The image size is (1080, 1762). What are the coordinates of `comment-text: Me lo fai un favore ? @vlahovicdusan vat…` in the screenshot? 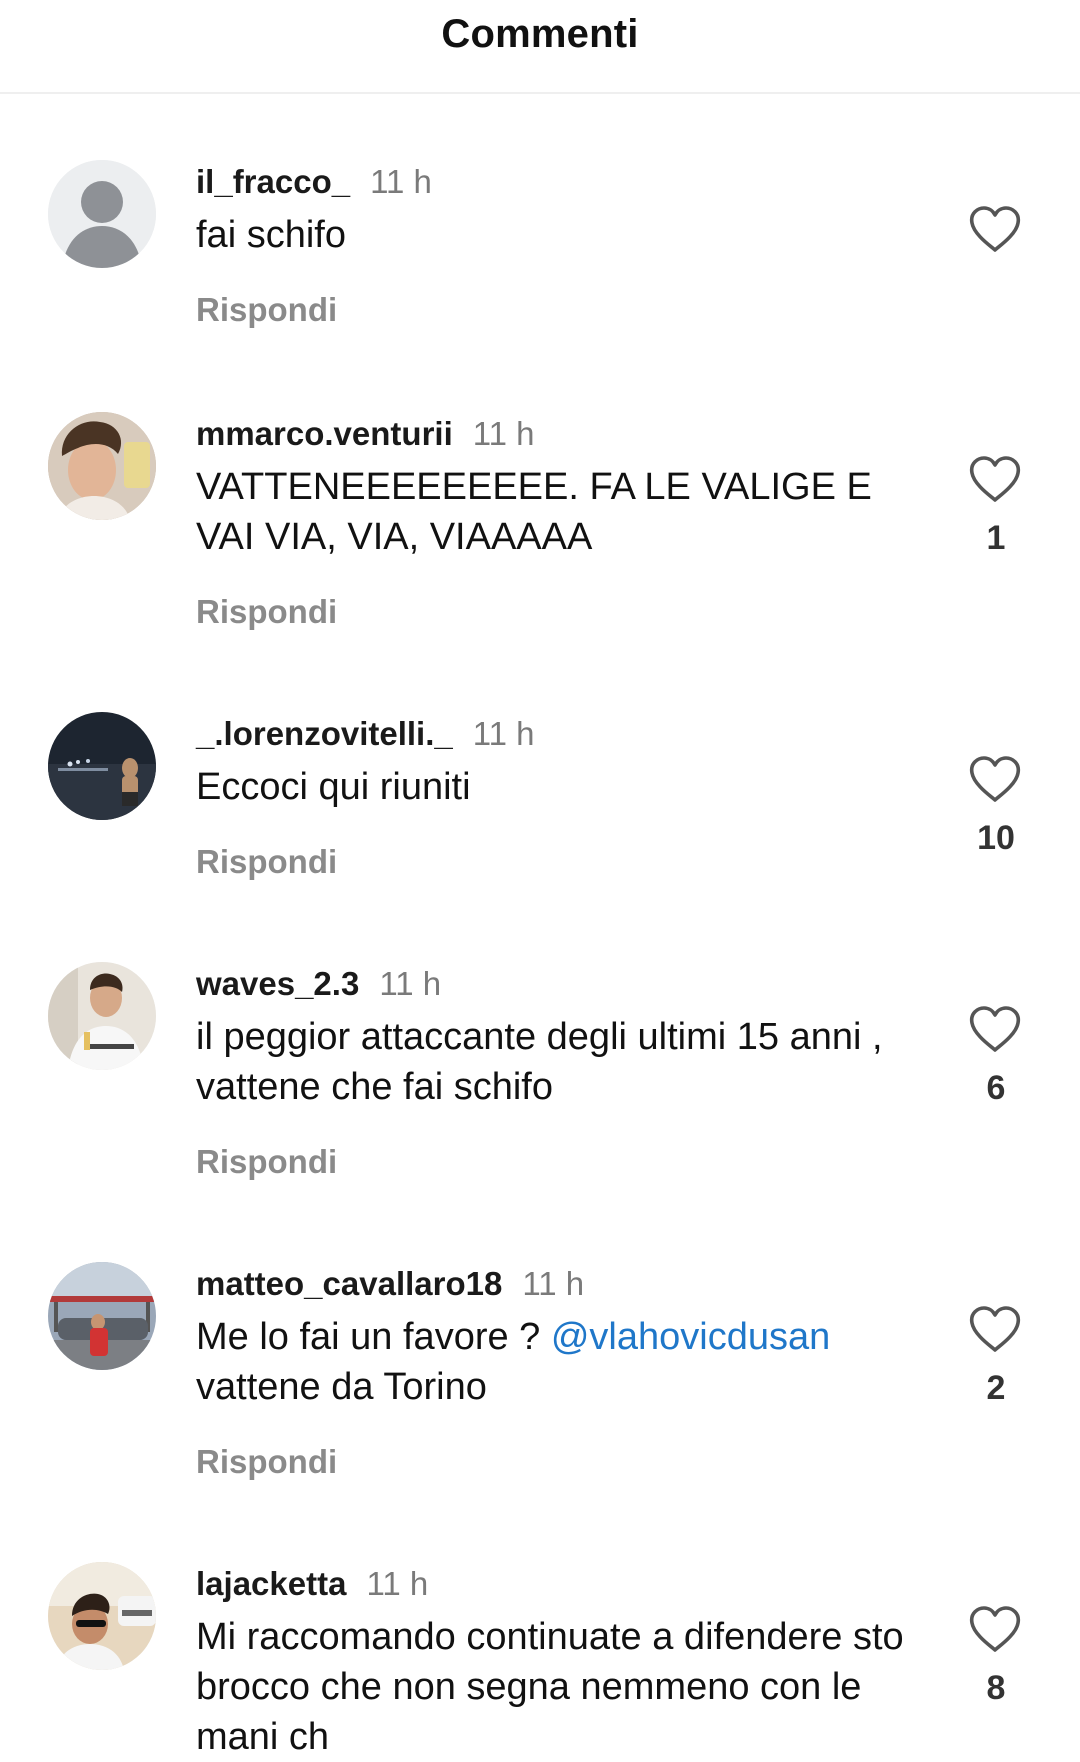 It's located at (556, 1362).